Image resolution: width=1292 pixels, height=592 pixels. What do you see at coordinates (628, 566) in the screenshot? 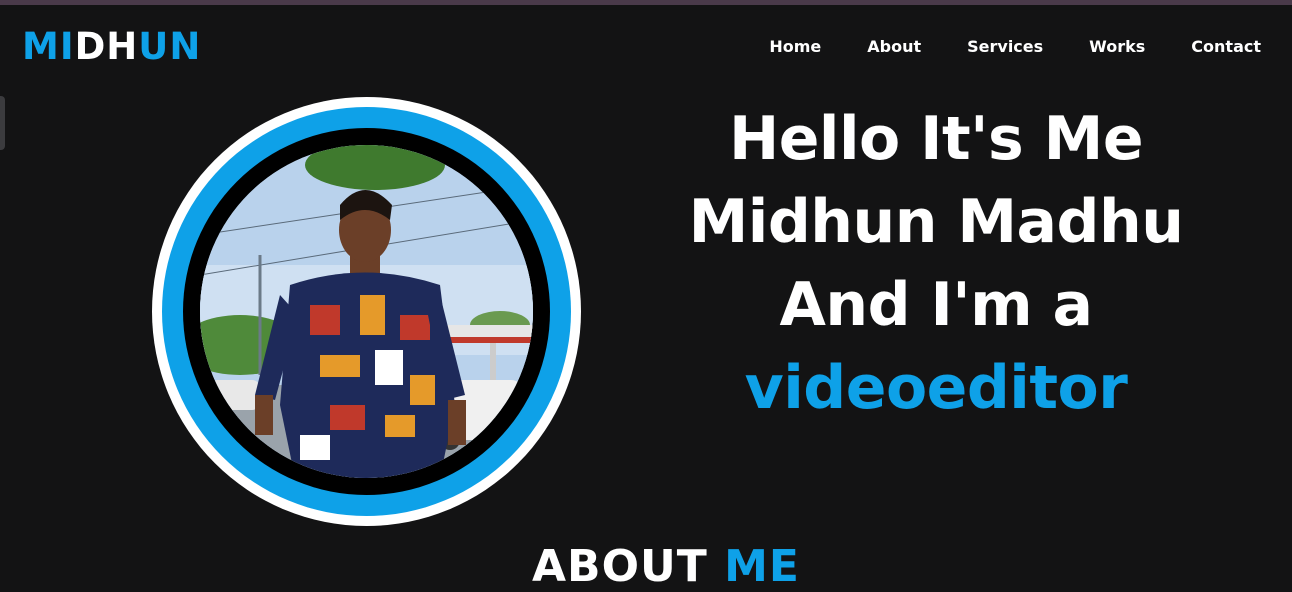
I see `about-title-part-1: ABOUT` at bounding box center [628, 566].